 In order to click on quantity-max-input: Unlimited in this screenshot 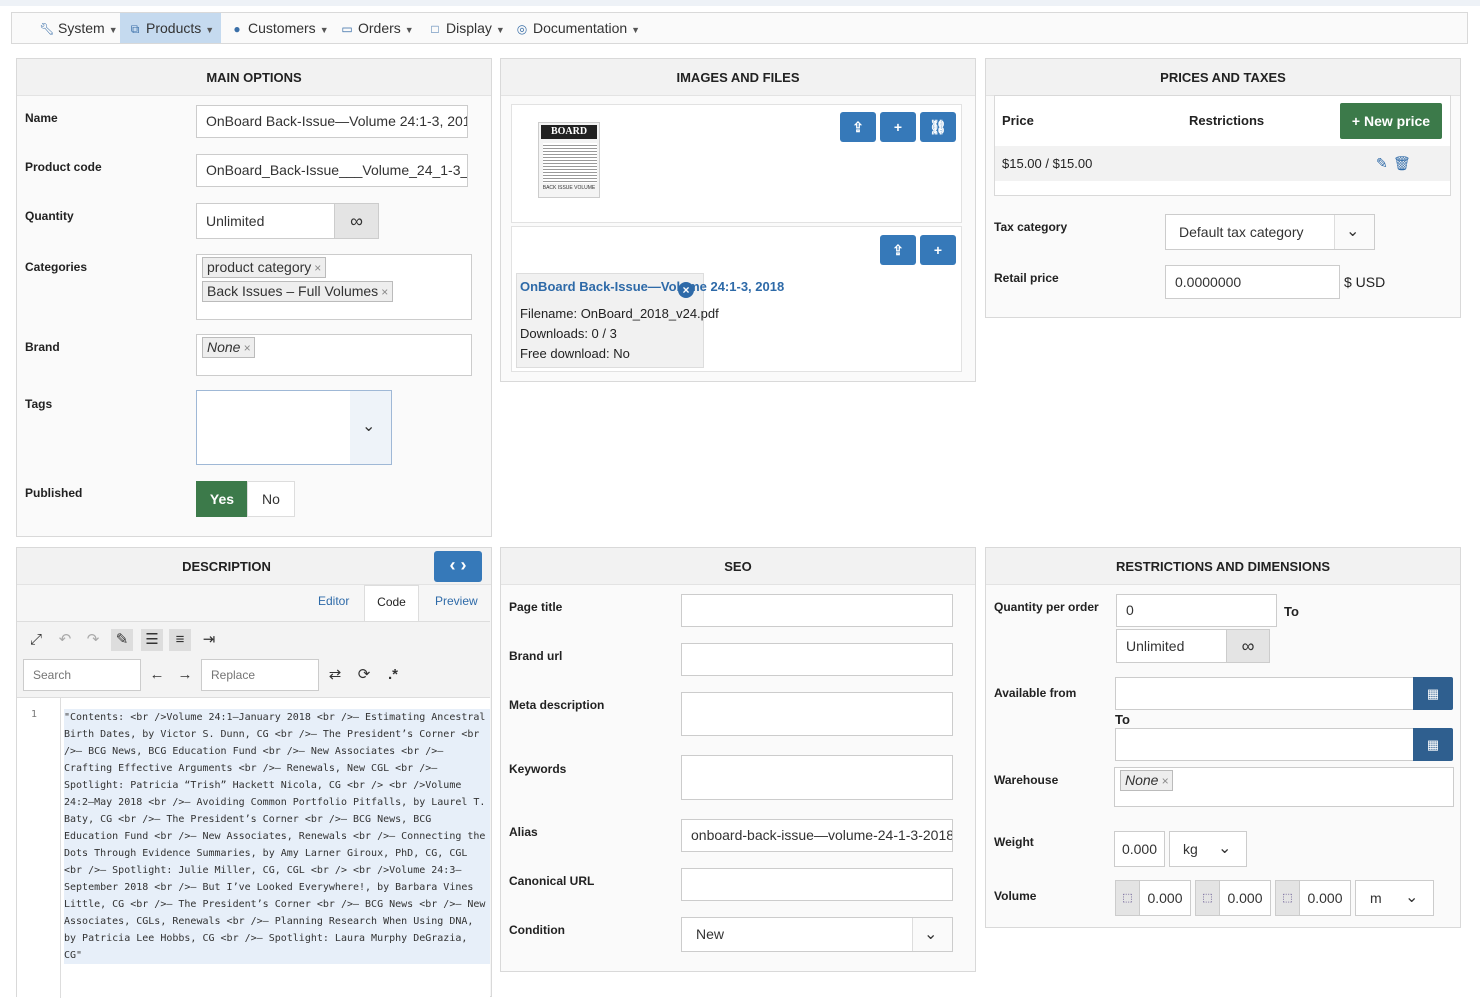, I will do `click(1172, 646)`.